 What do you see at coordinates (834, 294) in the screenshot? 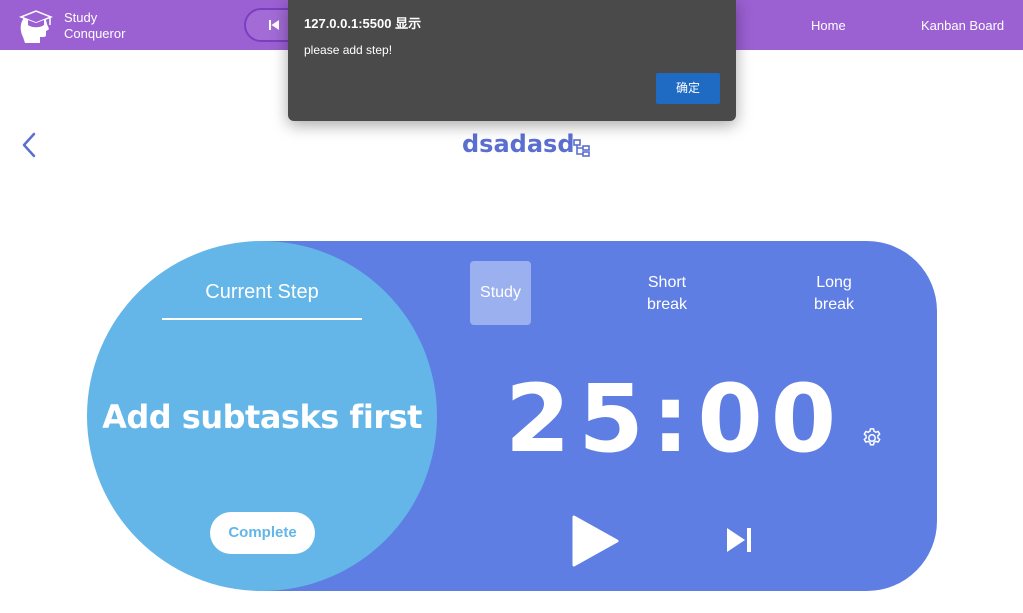
I see `tab-long-break: Long break` at bounding box center [834, 294].